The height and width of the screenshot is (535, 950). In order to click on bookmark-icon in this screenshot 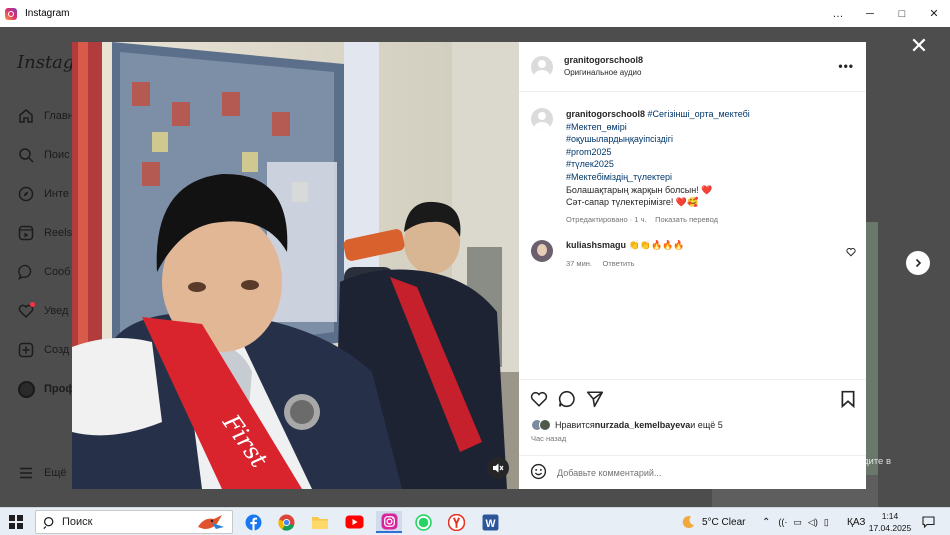, I will do `click(848, 399)`.